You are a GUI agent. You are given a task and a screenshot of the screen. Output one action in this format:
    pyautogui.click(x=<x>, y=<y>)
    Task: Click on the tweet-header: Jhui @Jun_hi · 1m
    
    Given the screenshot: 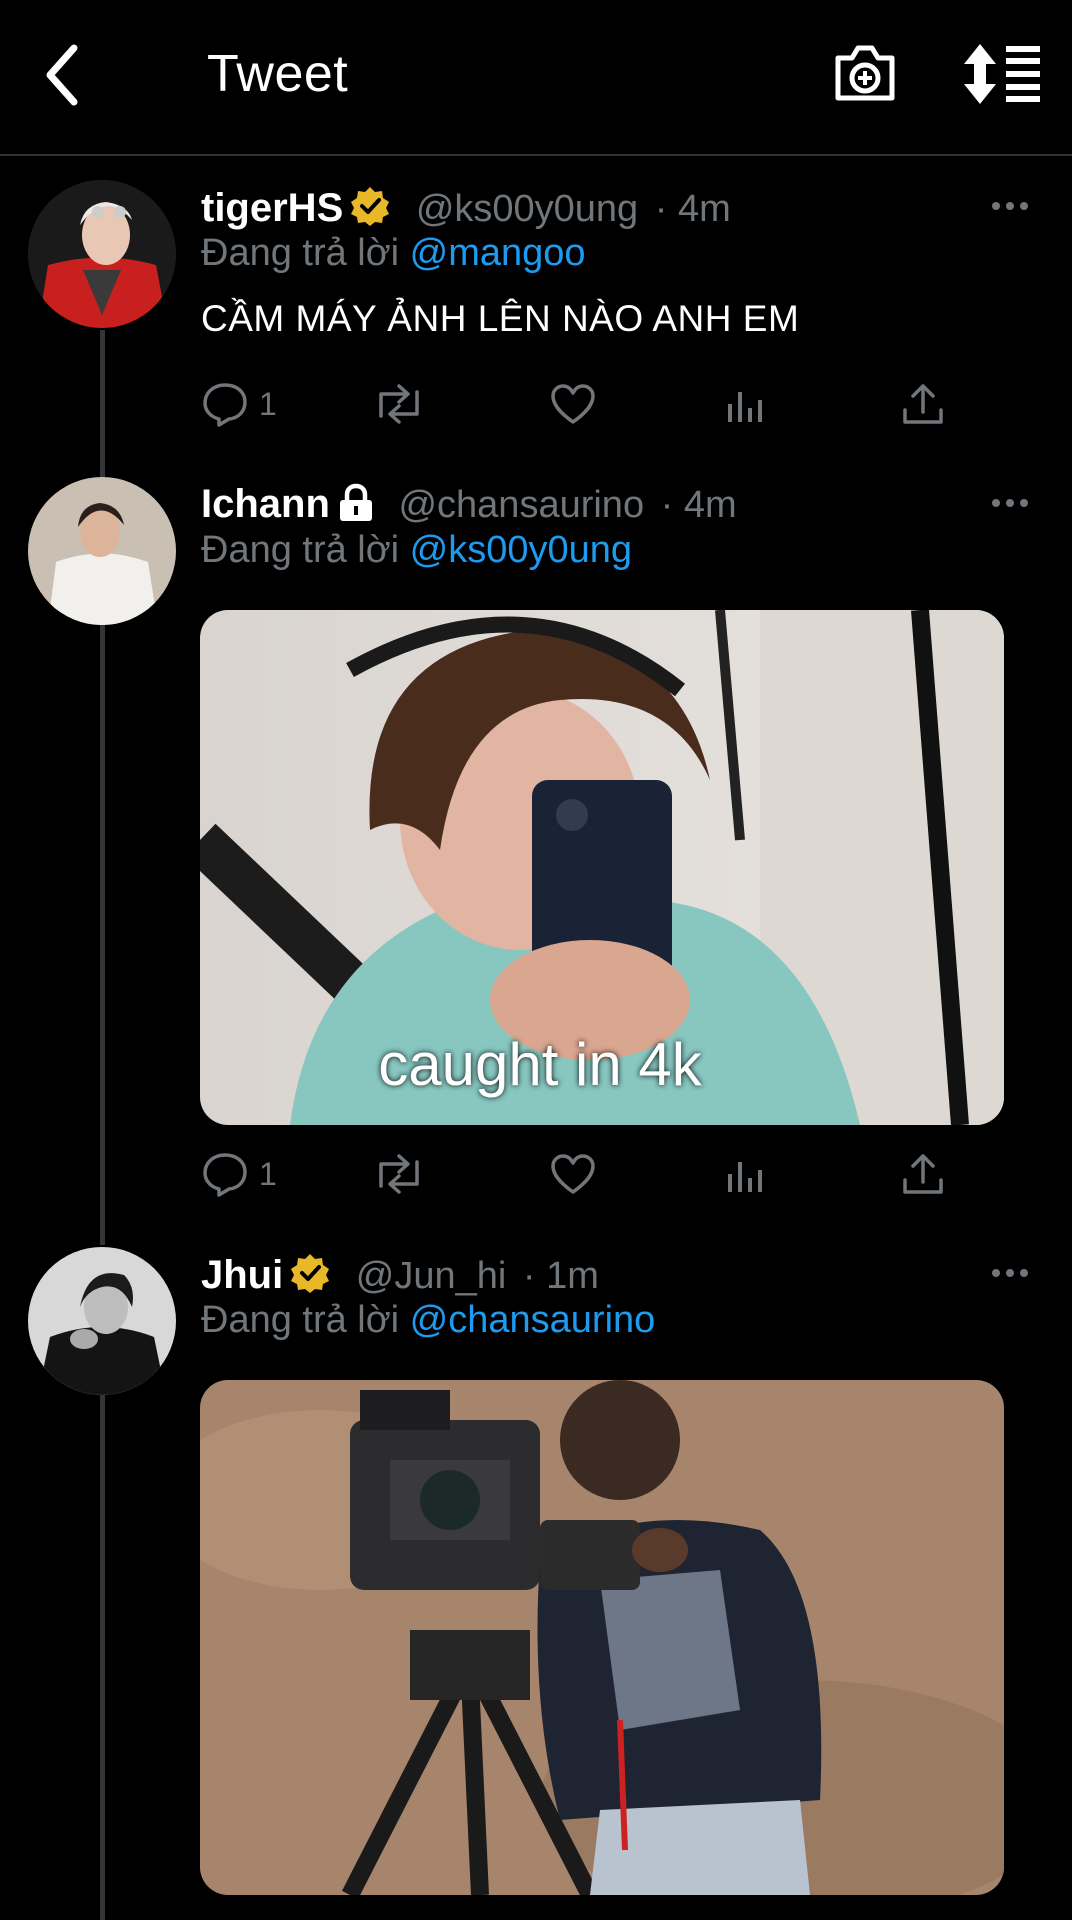 What is the action you would take?
    pyautogui.click(x=400, y=1275)
    